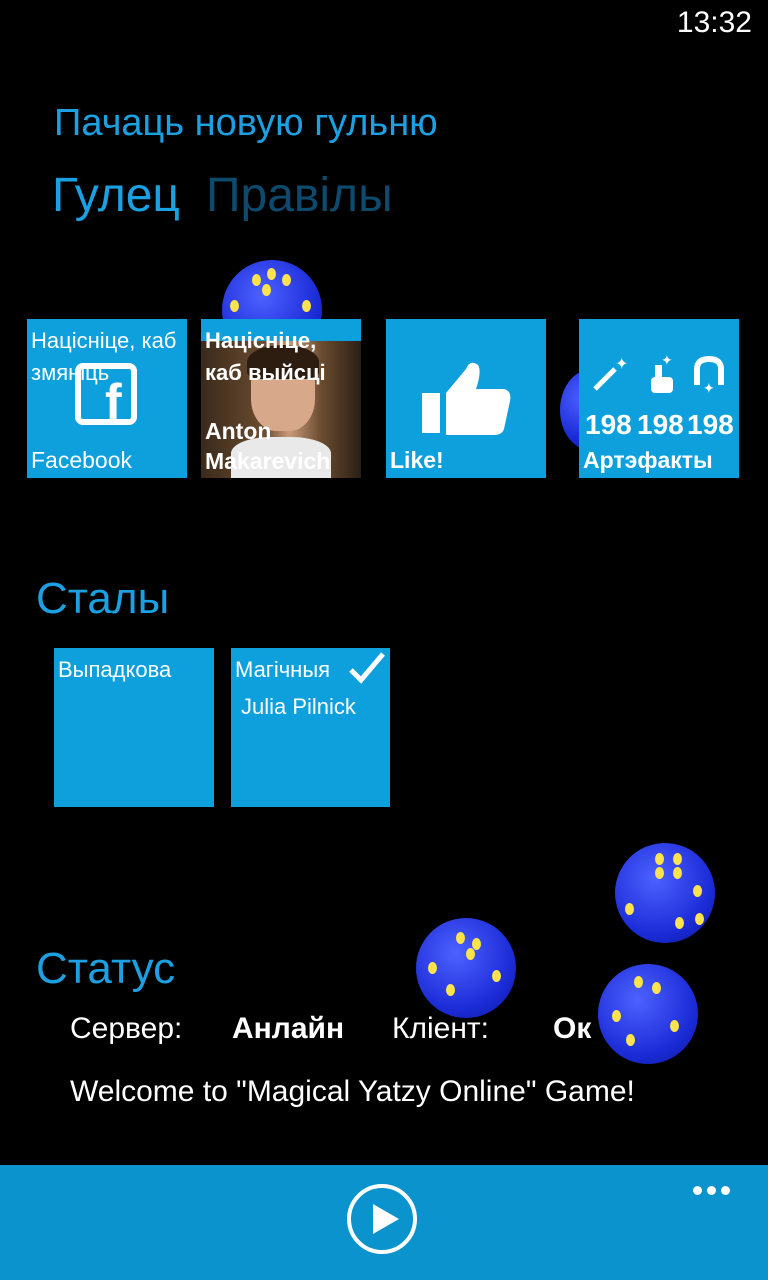 The height and width of the screenshot is (1280, 768). I want to click on client-label: Кліент:, so click(440, 1028).